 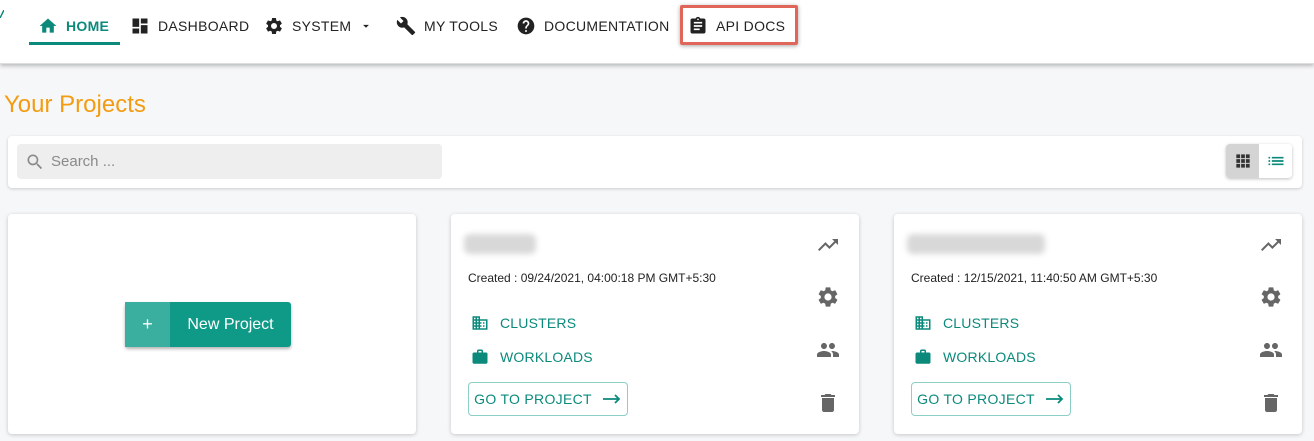 What do you see at coordinates (147, 324) in the screenshot?
I see `plus-icon: +` at bounding box center [147, 324].